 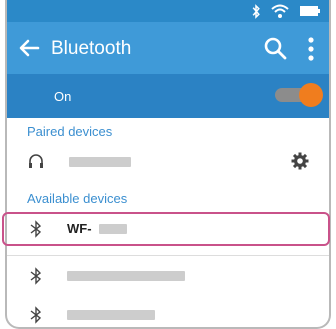 What do you see at coordinates (166, 229) in the screenshot?
I see `highlight-frame` at bounding box center [166, 229].